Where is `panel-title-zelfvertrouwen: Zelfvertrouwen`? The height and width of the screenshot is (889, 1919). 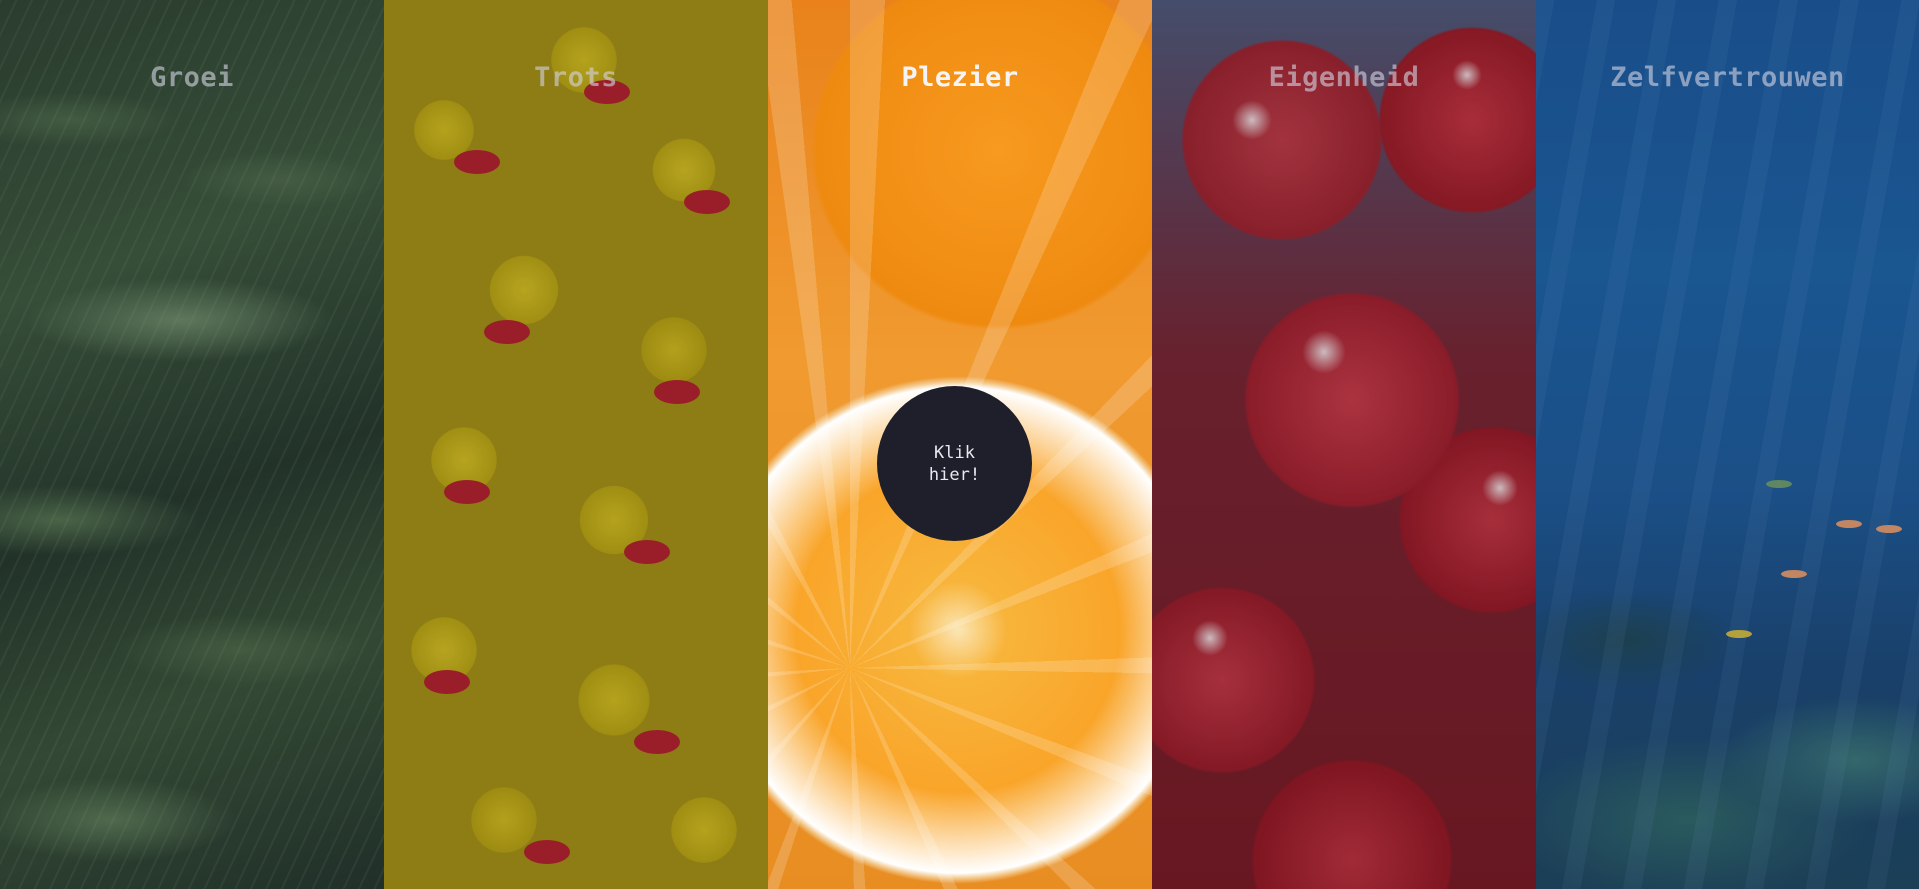 panel-title-zelfvertrouwen: Zelfvertrouwen is located at coordinates (1727, 77).